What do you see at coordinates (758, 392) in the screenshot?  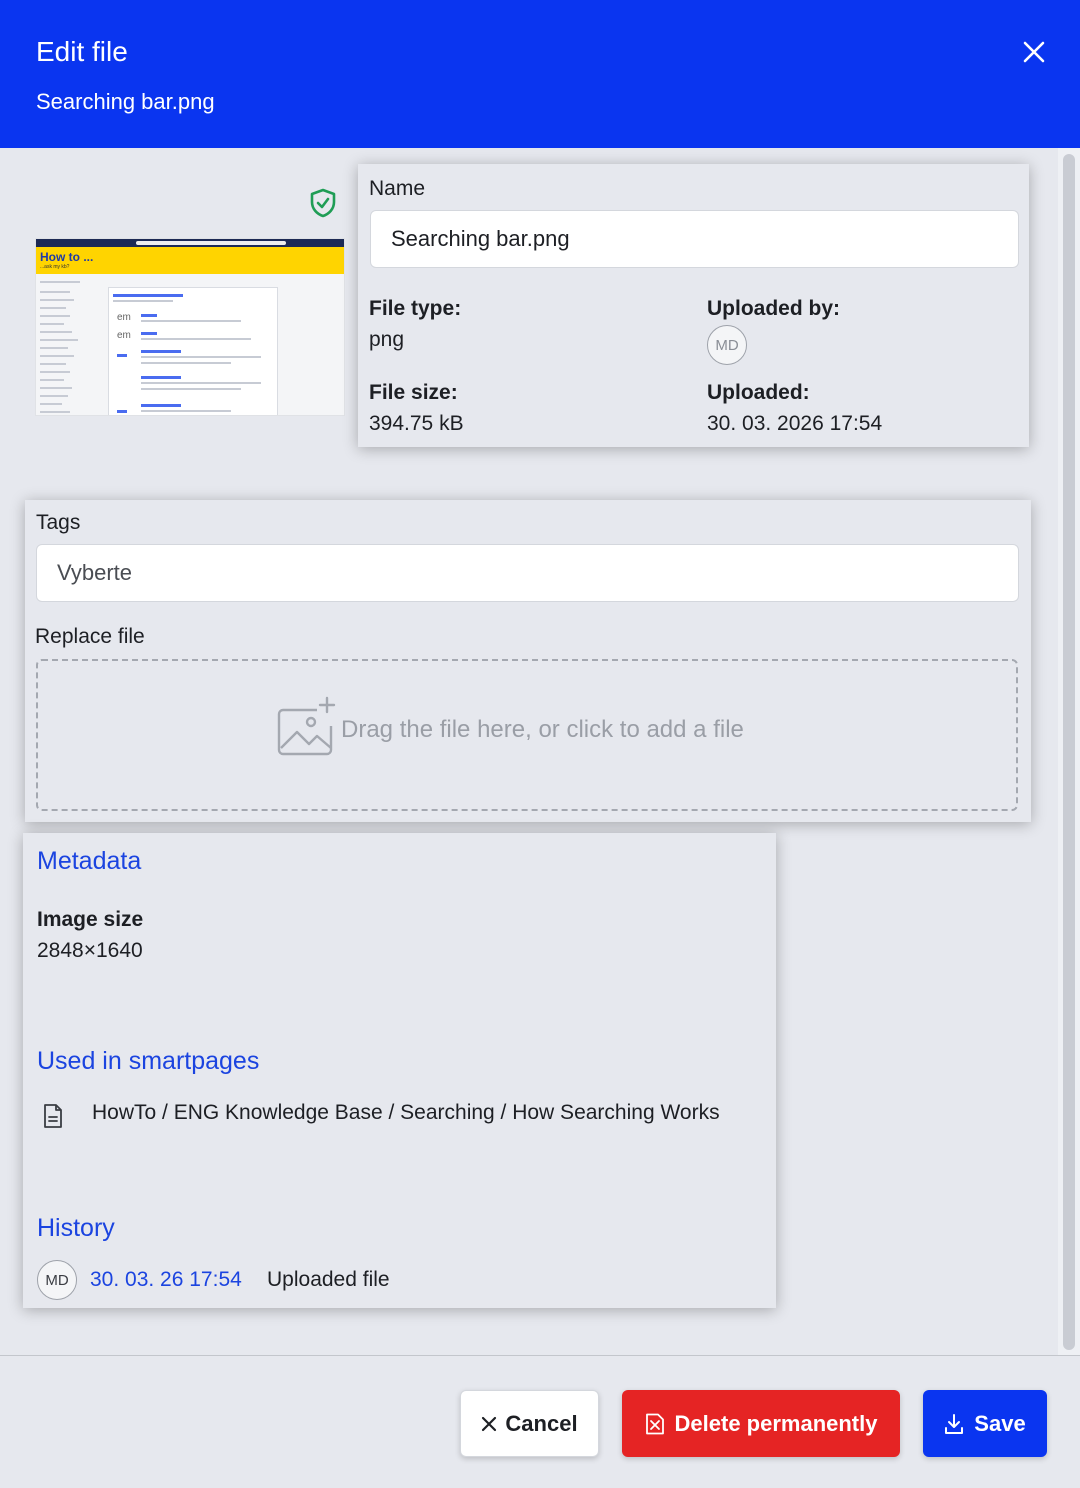 I see `uploaded-label: Uploaded:` at bounding box center [758, 392].